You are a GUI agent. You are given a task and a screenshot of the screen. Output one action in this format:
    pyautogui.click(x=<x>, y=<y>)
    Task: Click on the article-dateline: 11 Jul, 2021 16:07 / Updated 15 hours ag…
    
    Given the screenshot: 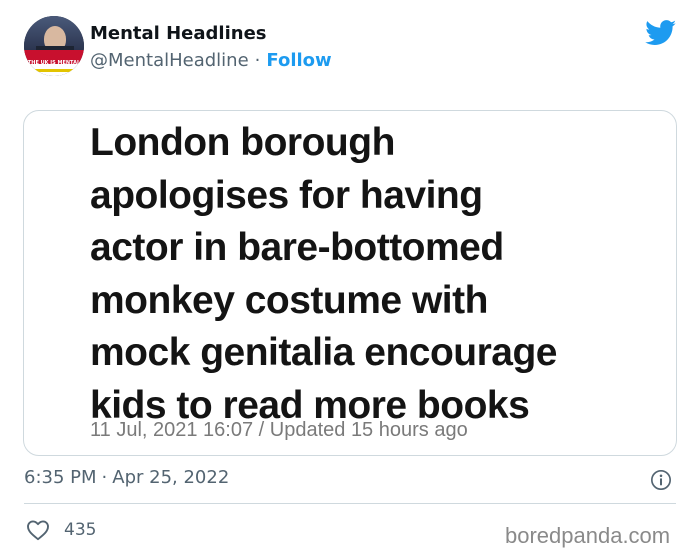 What is the action you would take?
    pyautogui.click(x=279, y=430)
    